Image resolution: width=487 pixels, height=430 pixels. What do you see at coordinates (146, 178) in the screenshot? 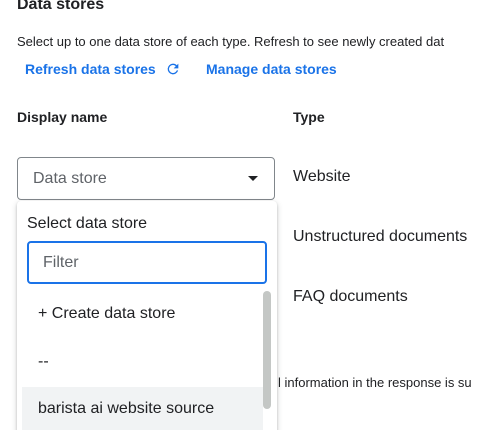
I see `data-store-select: Data store` at bounding box center [146, 178].